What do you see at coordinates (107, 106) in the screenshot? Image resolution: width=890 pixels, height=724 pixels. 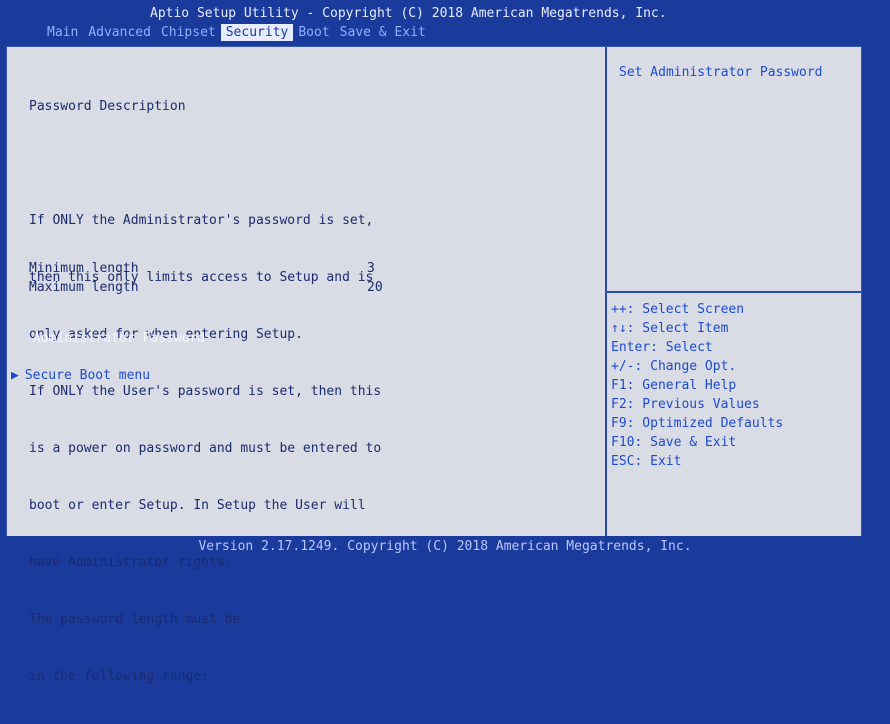 I see `description-heading: Password Description` at bounding box center [107, 106].